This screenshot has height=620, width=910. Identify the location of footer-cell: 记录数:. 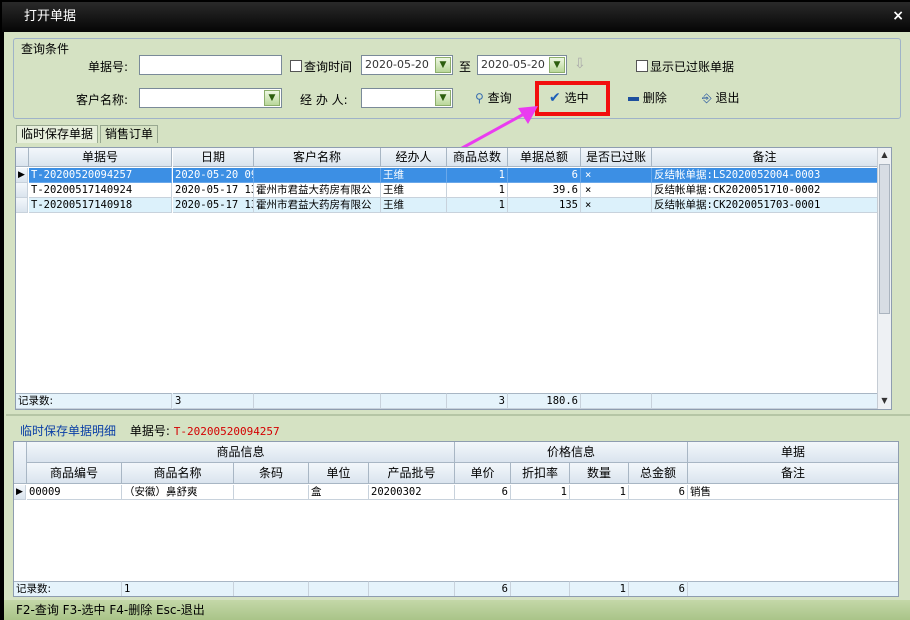
(68, 588).